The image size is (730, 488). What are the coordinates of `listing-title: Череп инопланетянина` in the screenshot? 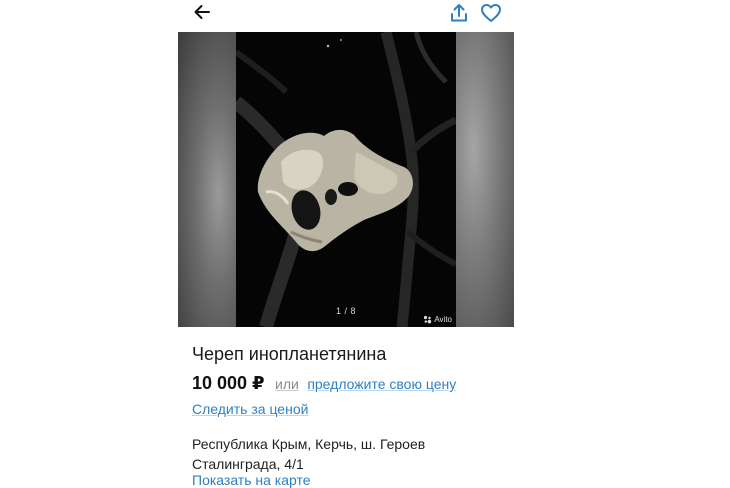 It's located at (289, 354).